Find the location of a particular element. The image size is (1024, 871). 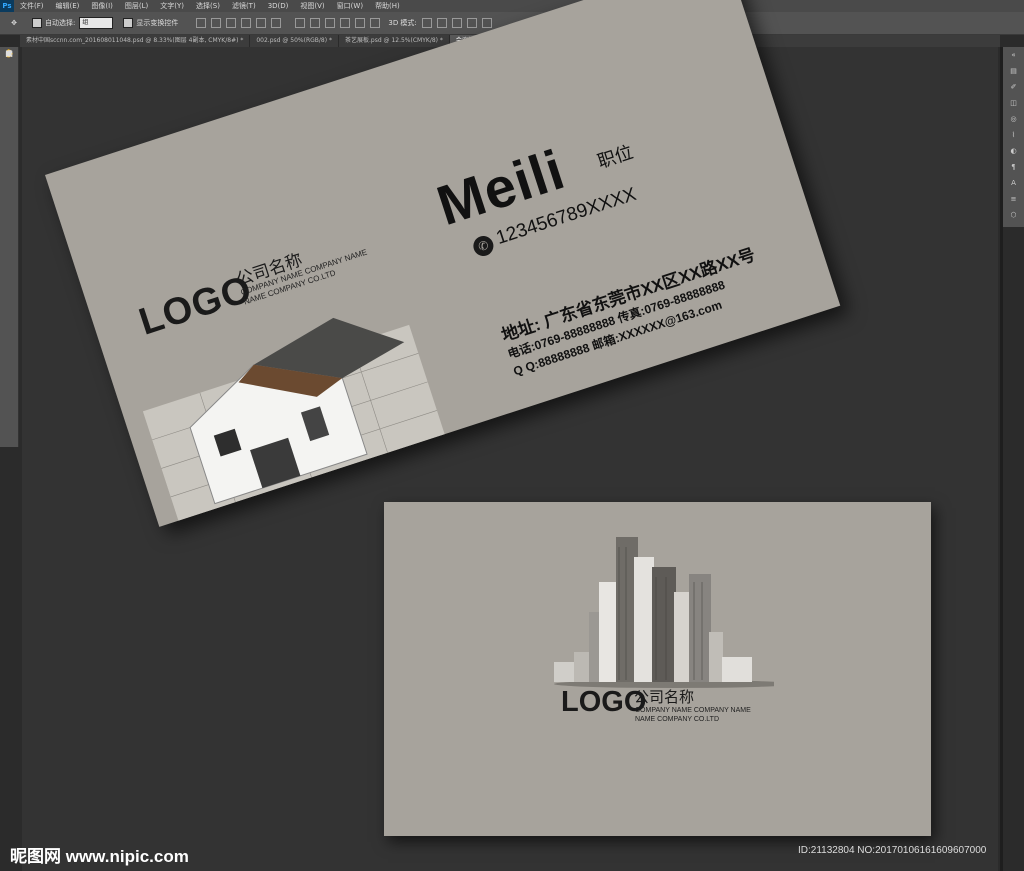

menu-type: 文字(Y) is located at coordinates (172, 6).